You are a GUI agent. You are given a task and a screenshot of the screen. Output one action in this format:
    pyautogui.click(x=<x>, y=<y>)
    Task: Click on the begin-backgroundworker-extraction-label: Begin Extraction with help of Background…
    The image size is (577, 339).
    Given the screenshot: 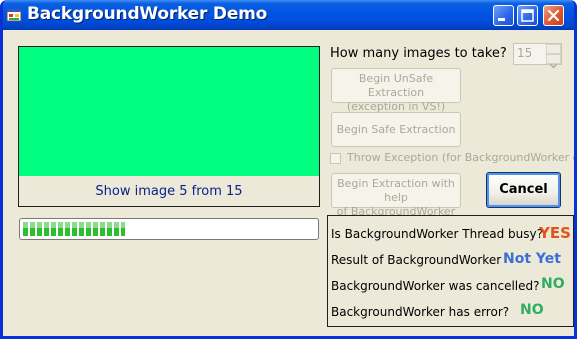 What is the action you would take?
    pyautogui.click(x=396, y=197)
    